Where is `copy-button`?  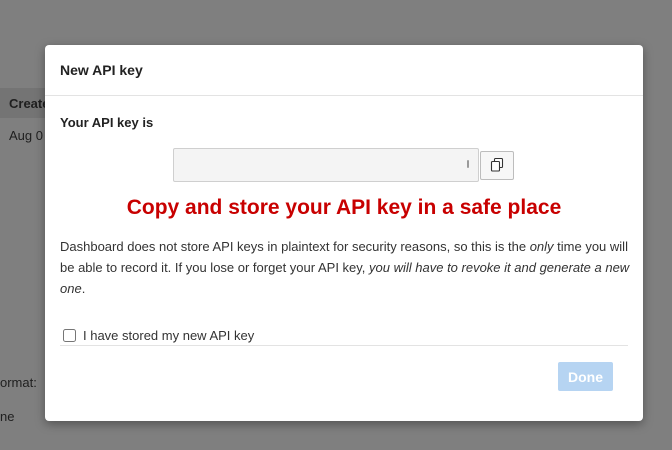
copy-button is located at coordinates (497, 165).